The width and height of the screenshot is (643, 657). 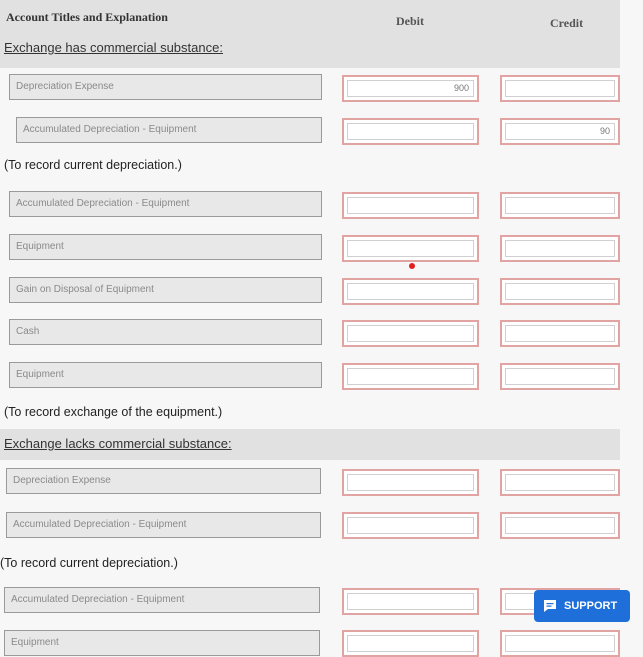 What do you see at coordinates (567, 23) in the screenshot?
I see `credit-header: Credit` at bounding box center [567, 23].